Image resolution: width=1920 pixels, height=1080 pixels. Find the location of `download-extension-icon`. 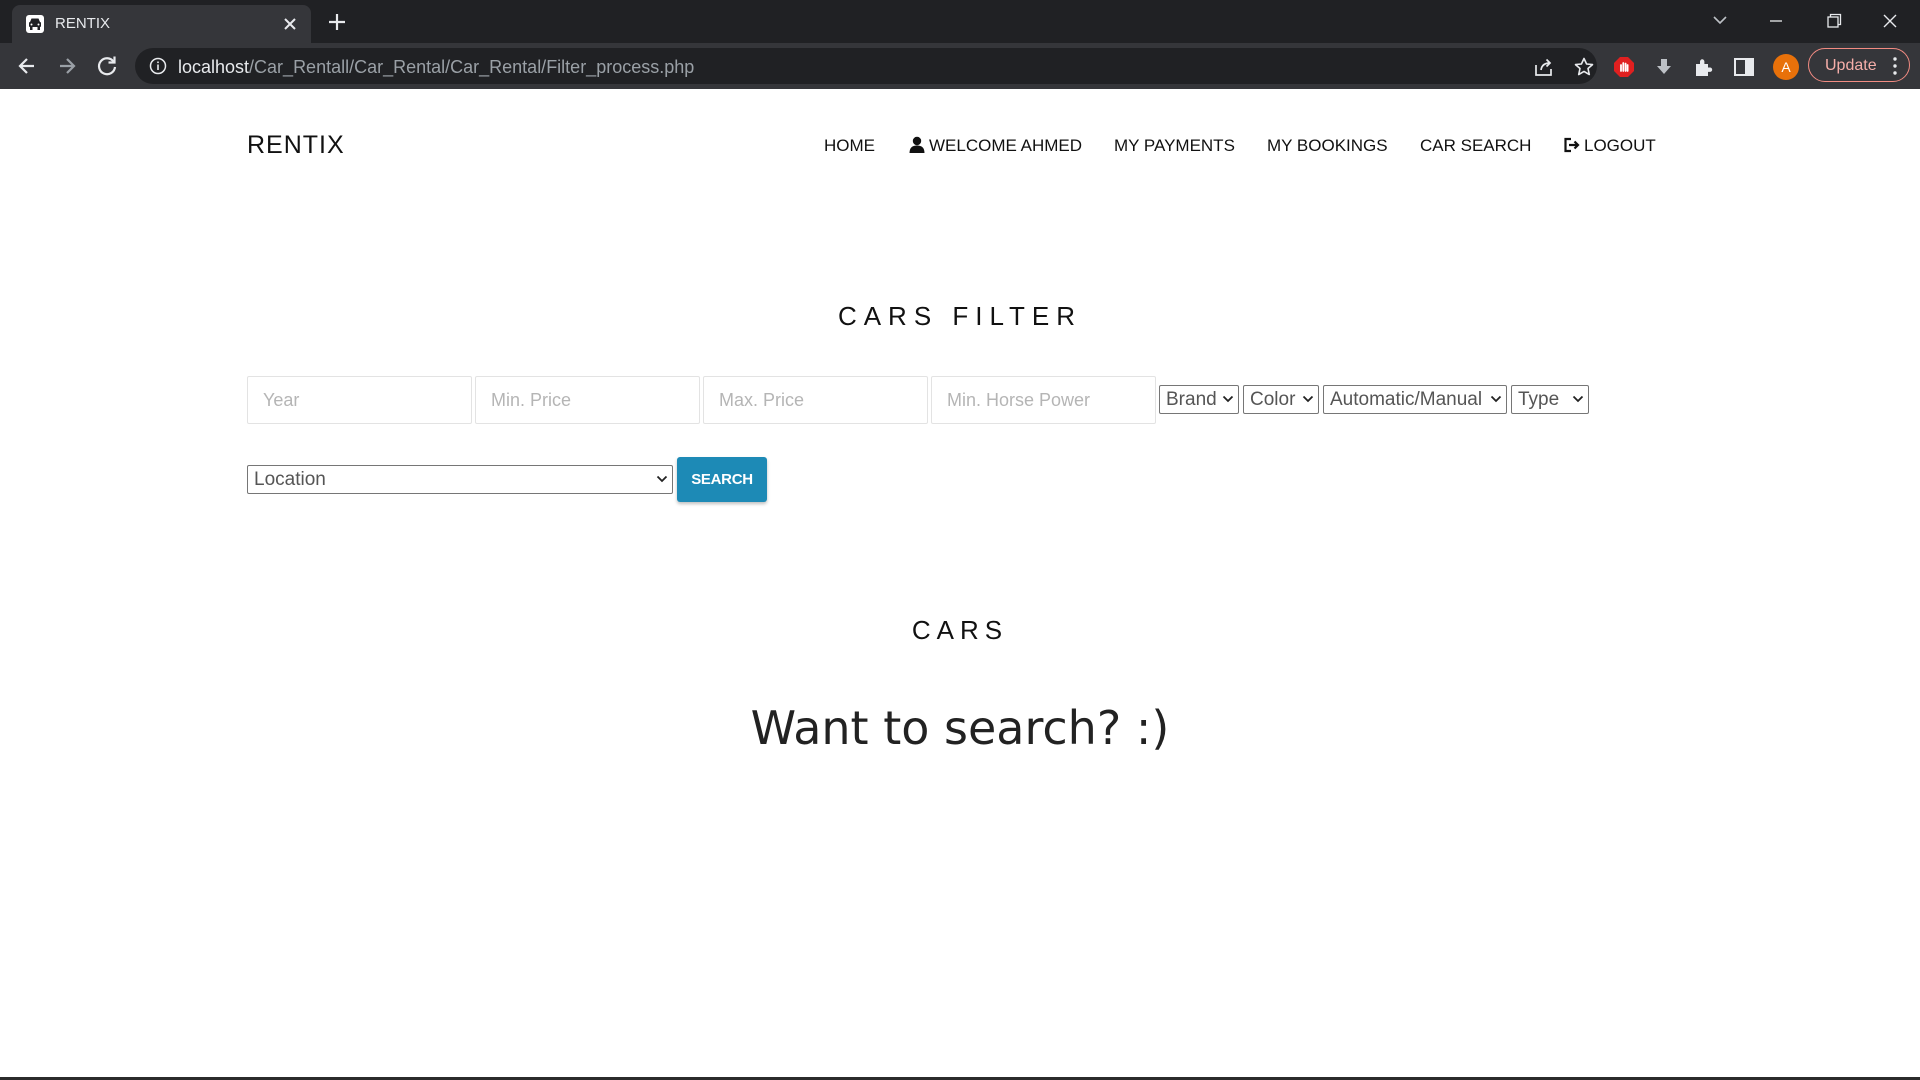

download-extension-icon is located at coordinates (1664, 67).